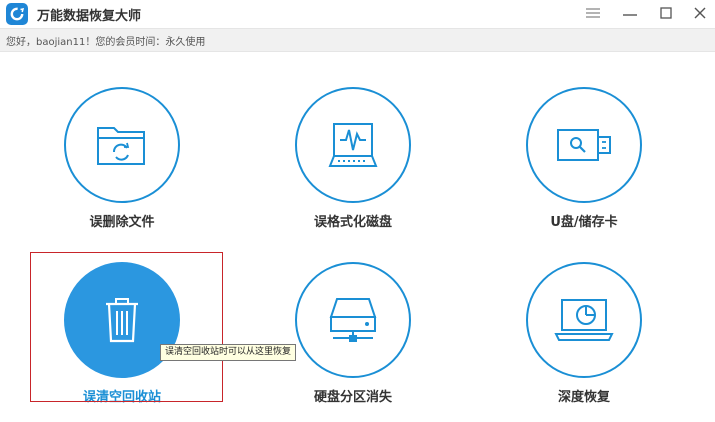 Image resolution: width=715 pixels, height=422 pixels. I want to click on tile-formatted-disk: 误格式化磁盘, so click(353, 167).